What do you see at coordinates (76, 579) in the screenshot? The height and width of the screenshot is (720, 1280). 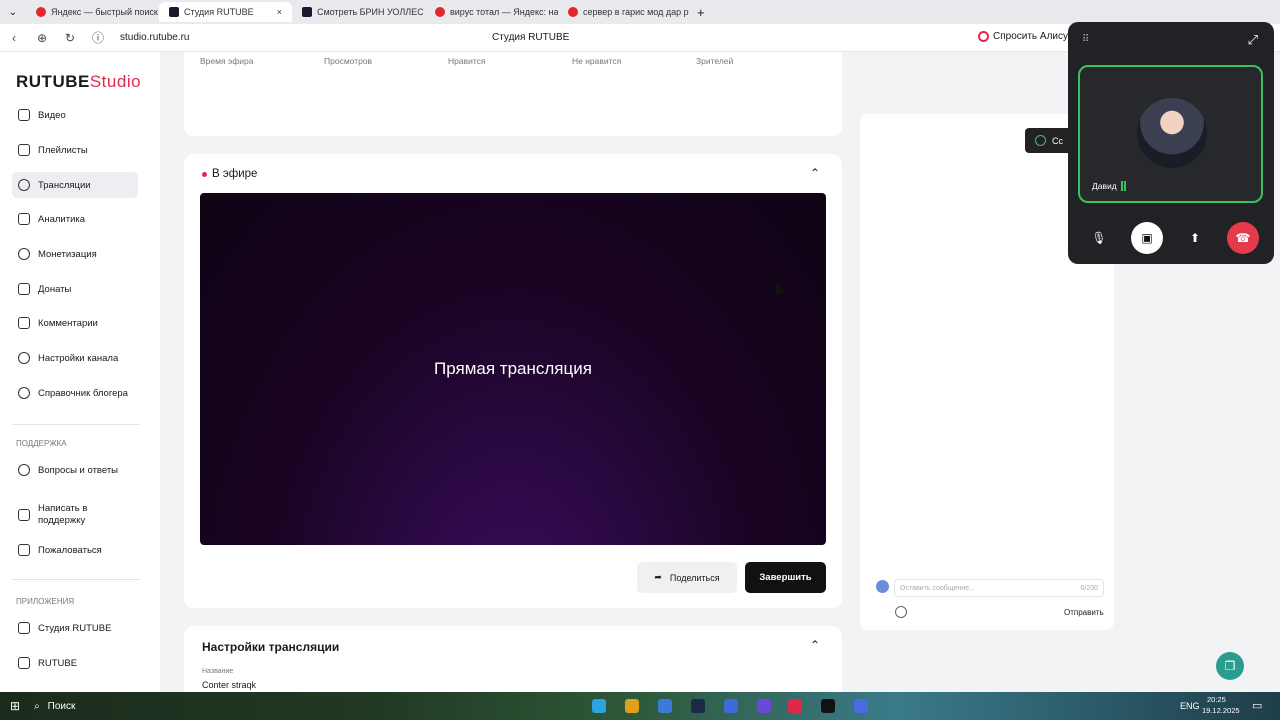 I see `divider` at bounding box center [76, 579].